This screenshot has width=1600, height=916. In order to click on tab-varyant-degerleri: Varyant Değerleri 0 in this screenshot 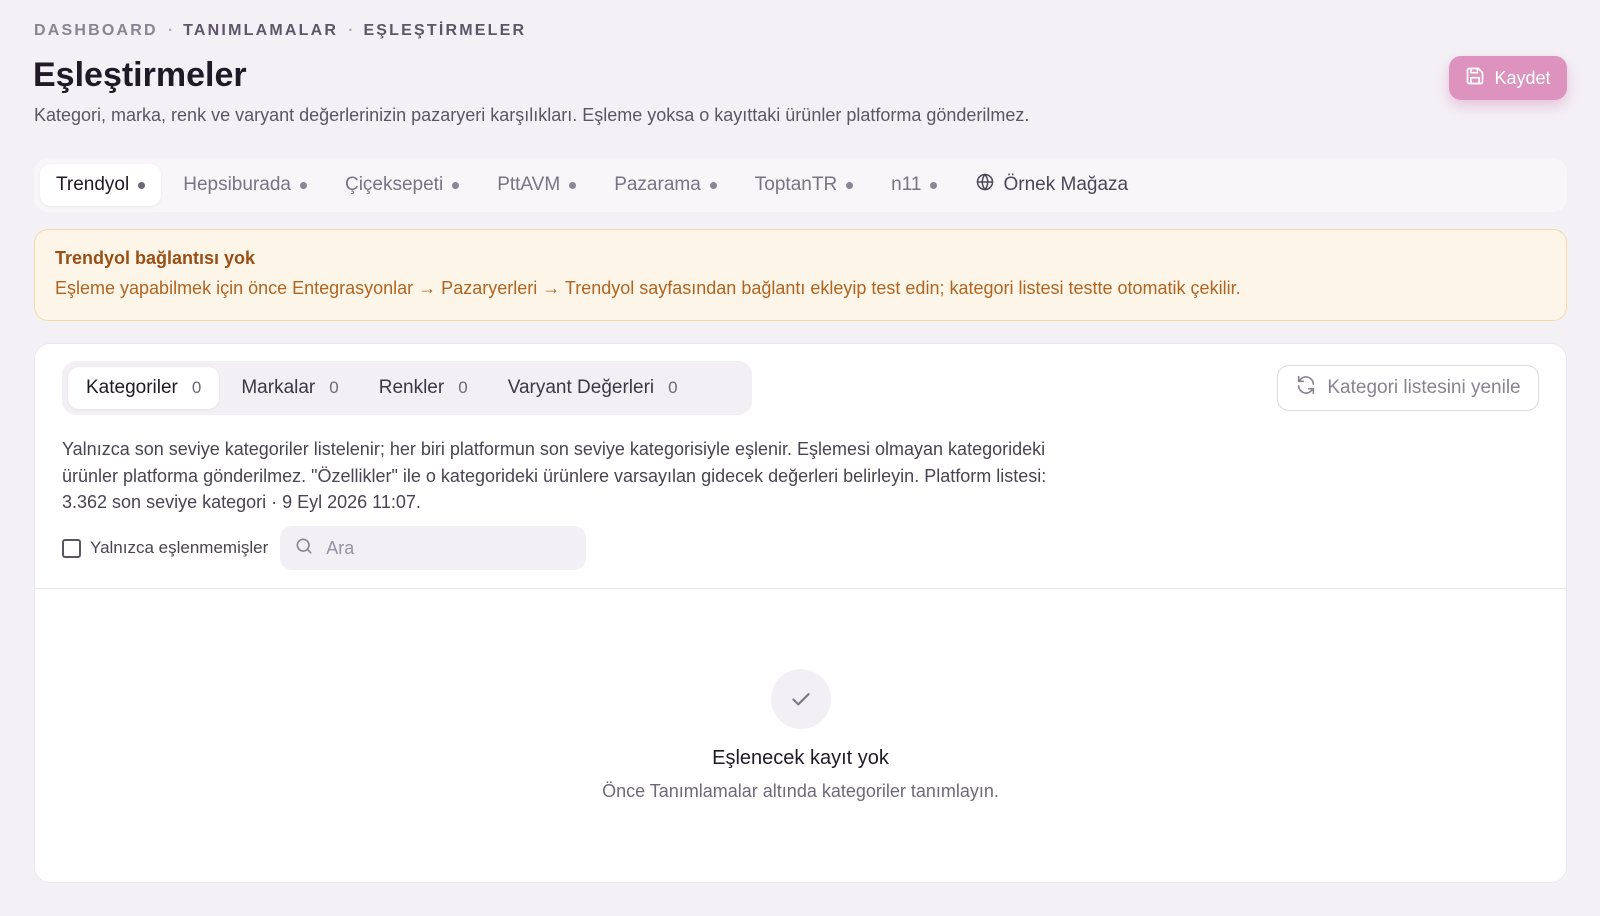, I will do `click(593, 388)`.